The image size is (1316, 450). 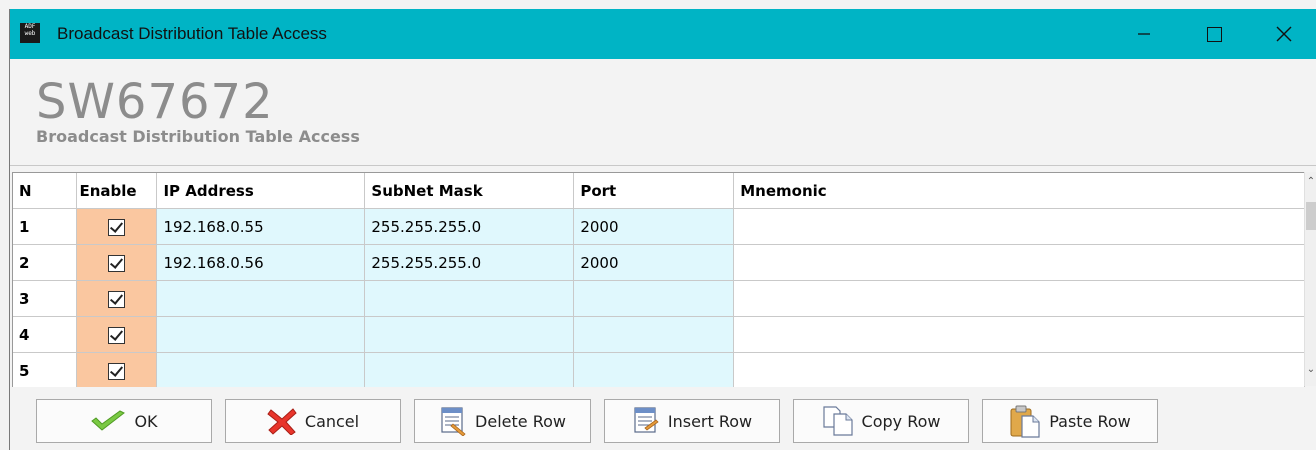 I want to click on column-header-mask: SubNet Mask, so click(x=469, y=191).